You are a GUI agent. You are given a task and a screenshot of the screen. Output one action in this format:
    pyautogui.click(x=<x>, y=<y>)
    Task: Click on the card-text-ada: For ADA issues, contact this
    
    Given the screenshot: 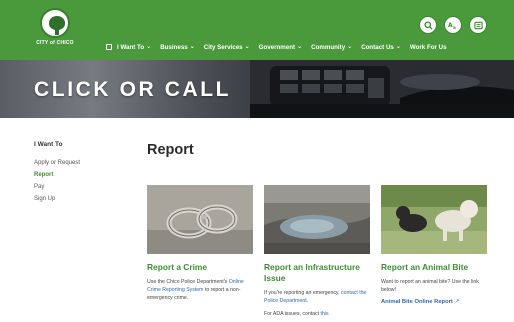 What is the action you would take?
    pyautogui.click(x=296, y=314)
    